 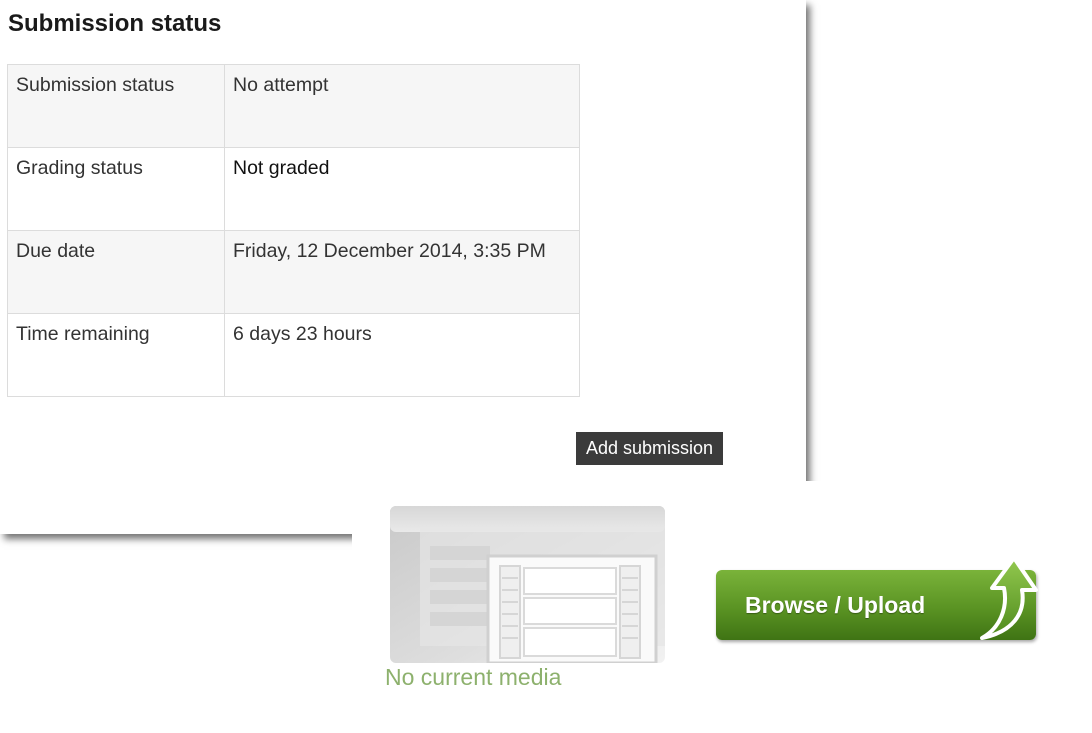 I want to click on browse-upload-label: Browse / Upload, so click(x=835, y=605).